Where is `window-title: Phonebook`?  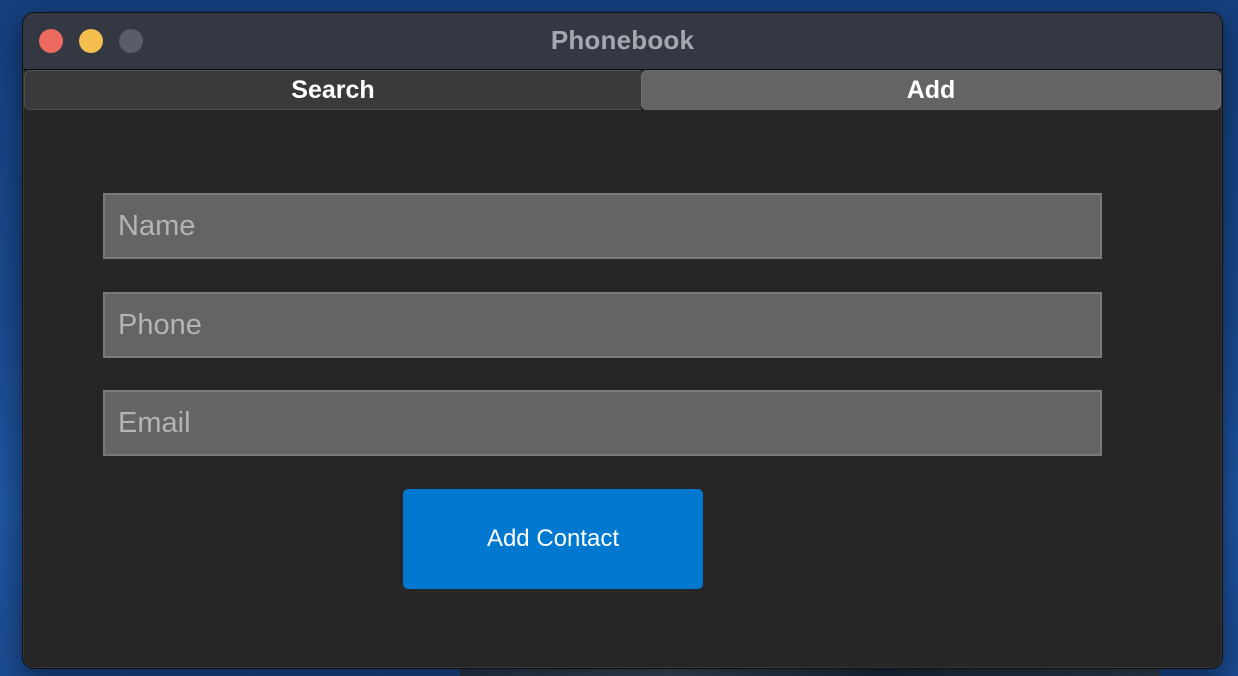 window-title: Phonebook is located at coordinates (622, 40).